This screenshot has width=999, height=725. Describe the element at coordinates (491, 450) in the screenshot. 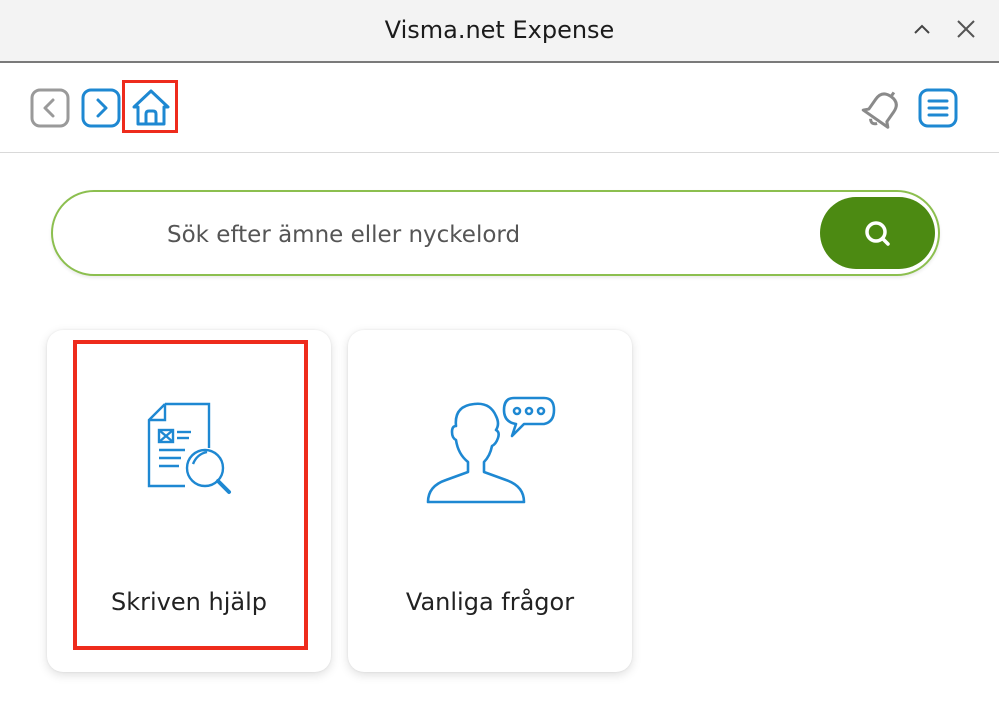

I see `person-speech-bubble-icon` at that location.